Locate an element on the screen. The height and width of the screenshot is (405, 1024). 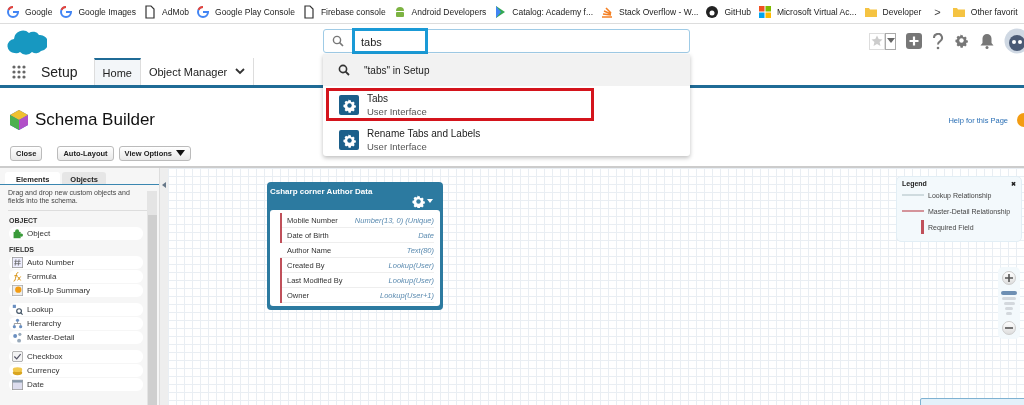
bookmark-link: Android Developers is located at coordinates (449, 11).